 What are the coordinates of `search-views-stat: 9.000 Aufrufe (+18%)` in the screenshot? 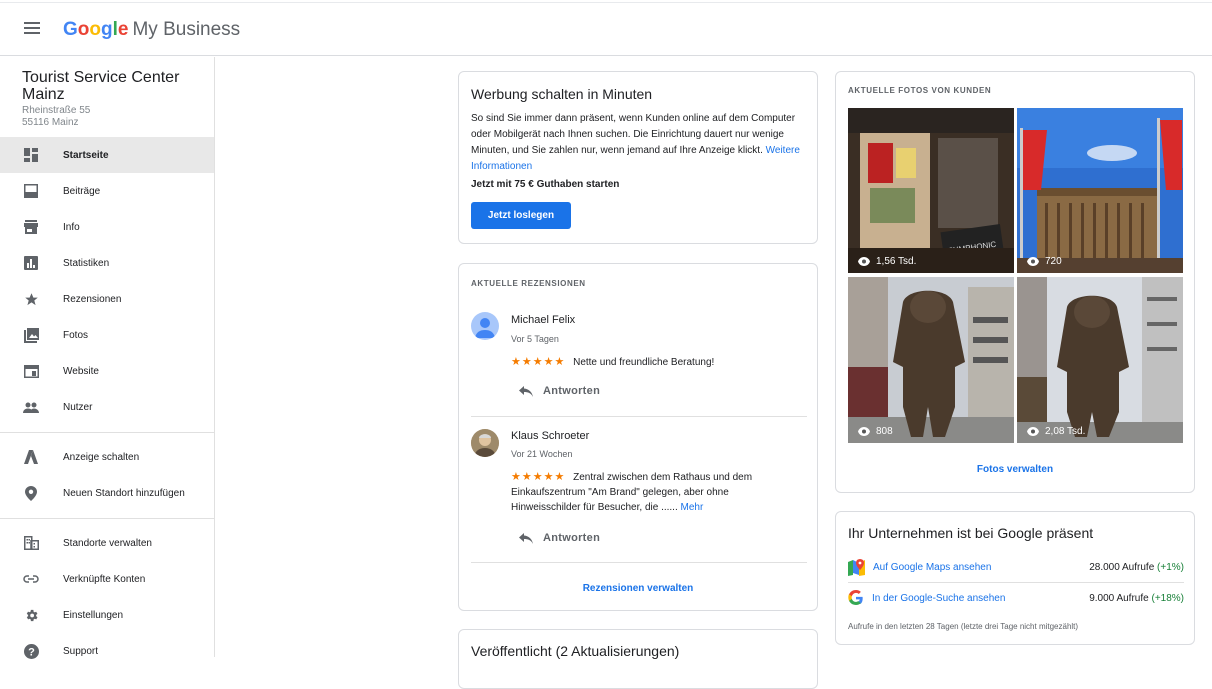 It's located at (1136, 598).